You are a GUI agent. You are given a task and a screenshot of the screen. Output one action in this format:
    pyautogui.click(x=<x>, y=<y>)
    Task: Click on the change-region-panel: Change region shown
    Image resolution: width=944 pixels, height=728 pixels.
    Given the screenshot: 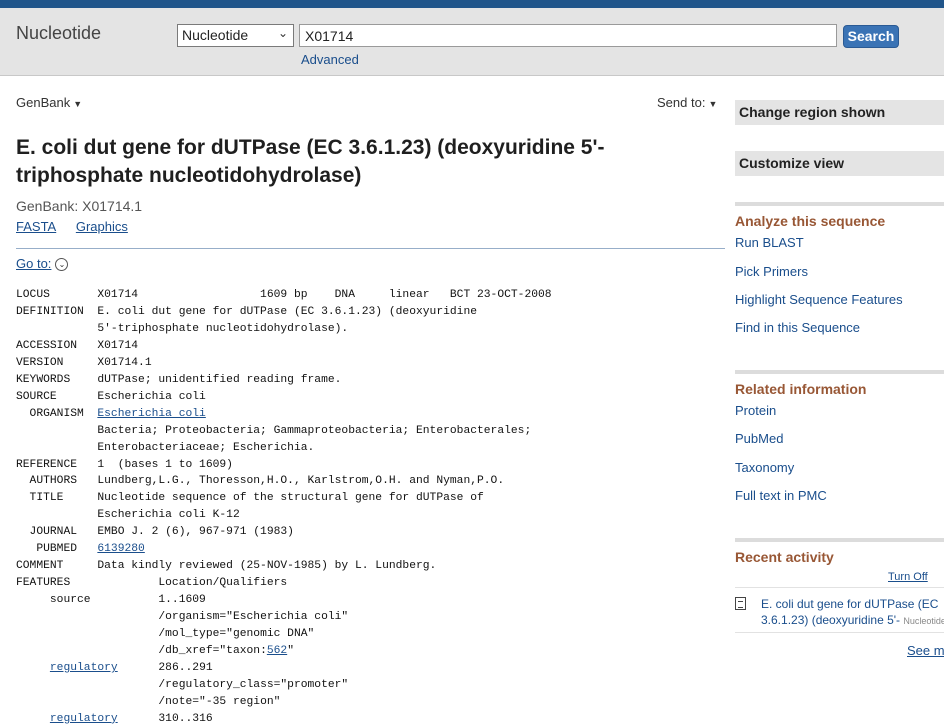 What is the action you would take?
    pyautogui.click(x=839, y=112)
    